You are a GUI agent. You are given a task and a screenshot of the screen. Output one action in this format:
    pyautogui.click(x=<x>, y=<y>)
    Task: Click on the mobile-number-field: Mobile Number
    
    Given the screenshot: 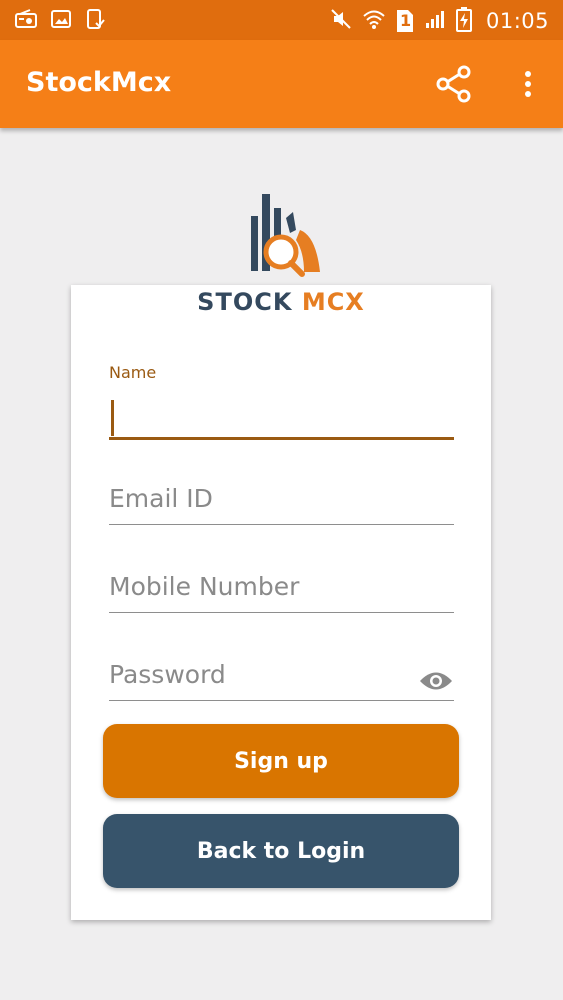 What is the action you would take?
    pyautogui.click(x=281, y=592)
    